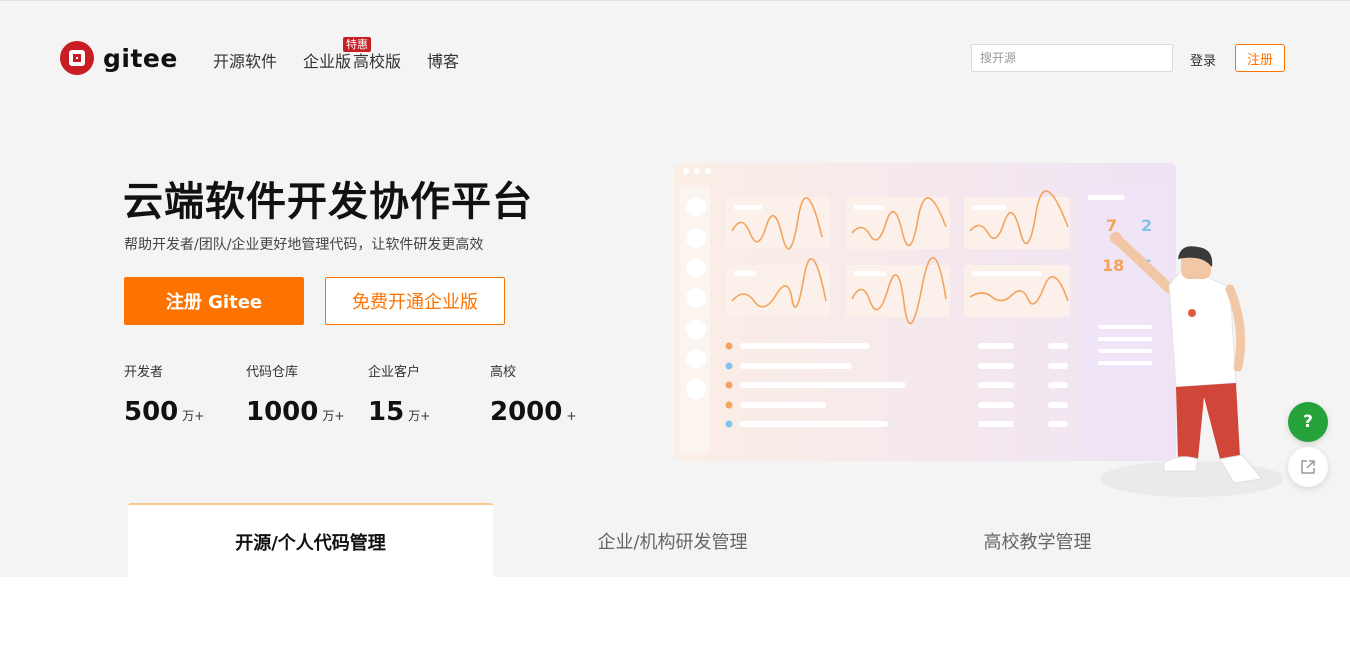  What do you see at coordinates (571, 416) in the screenshot?
I see `stat-unit: +` at bounding box center [571, 416].